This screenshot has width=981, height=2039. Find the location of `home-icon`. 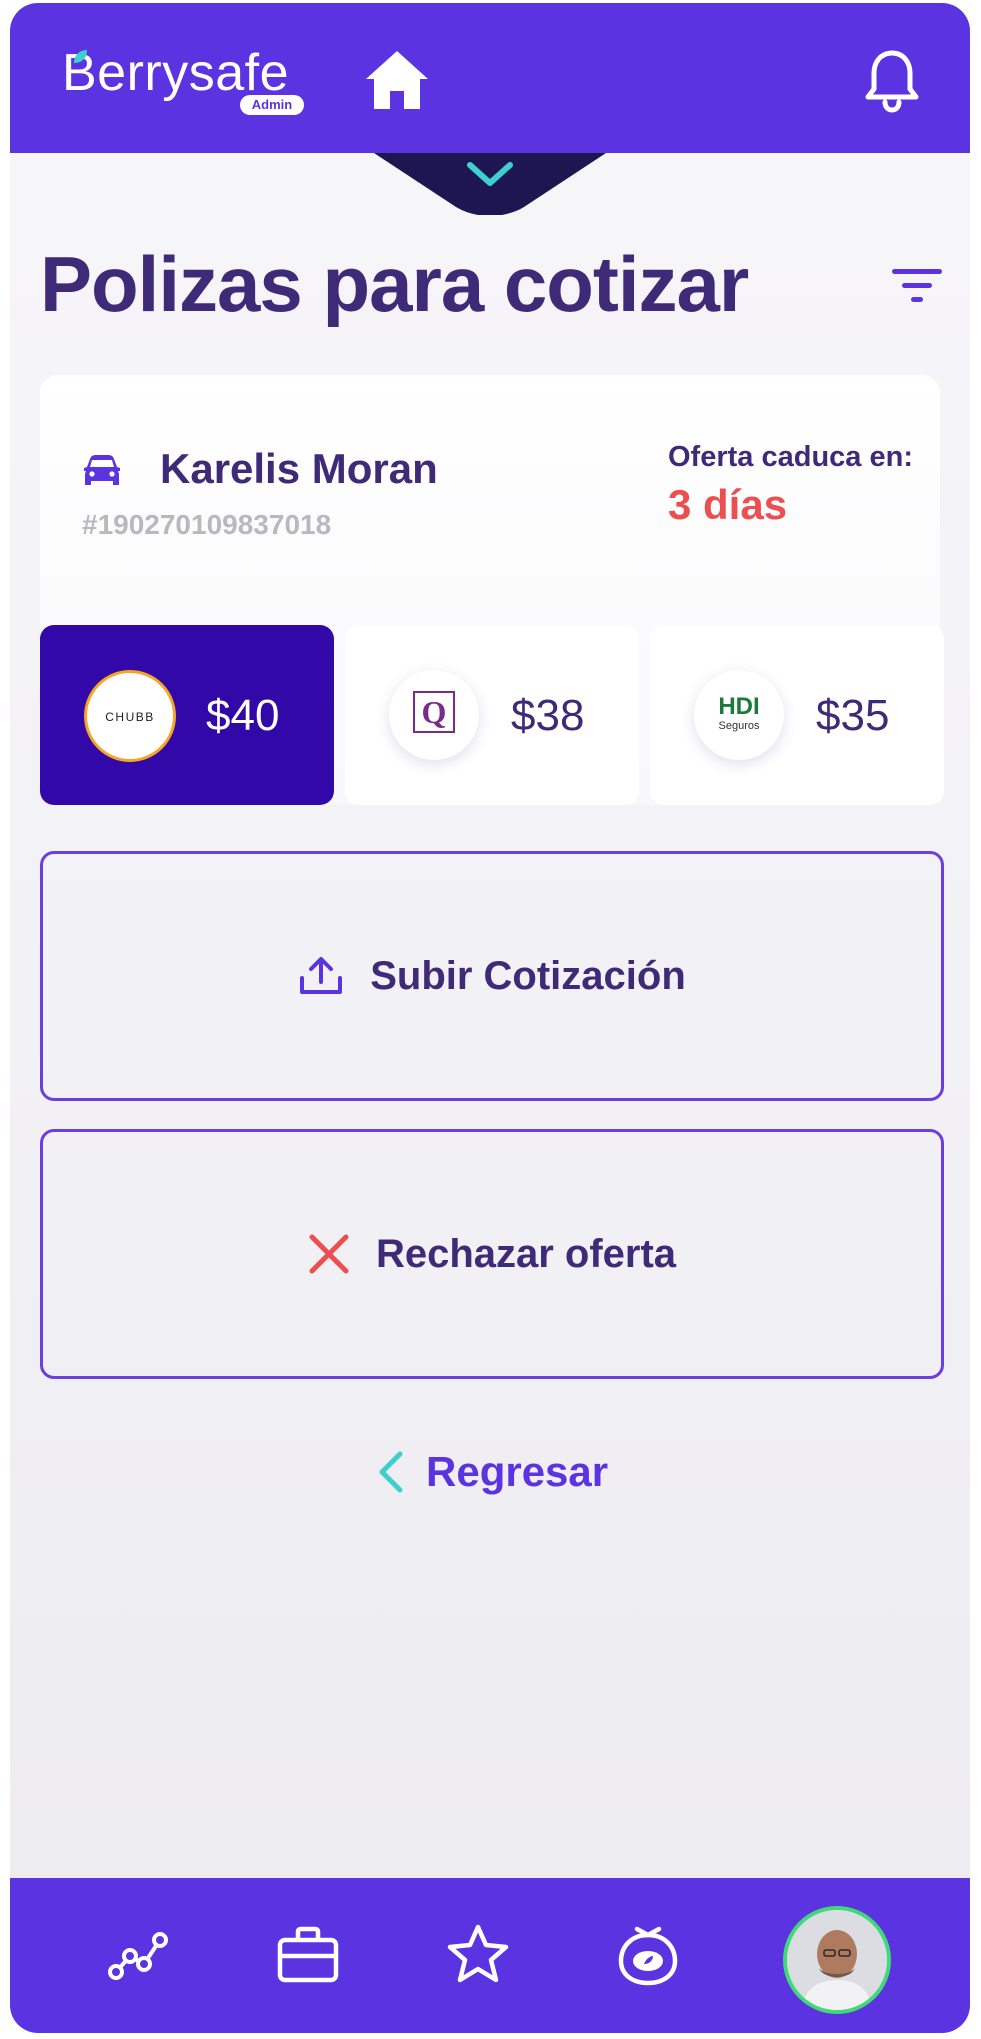

home-icon is located at coordinates (397, 80).